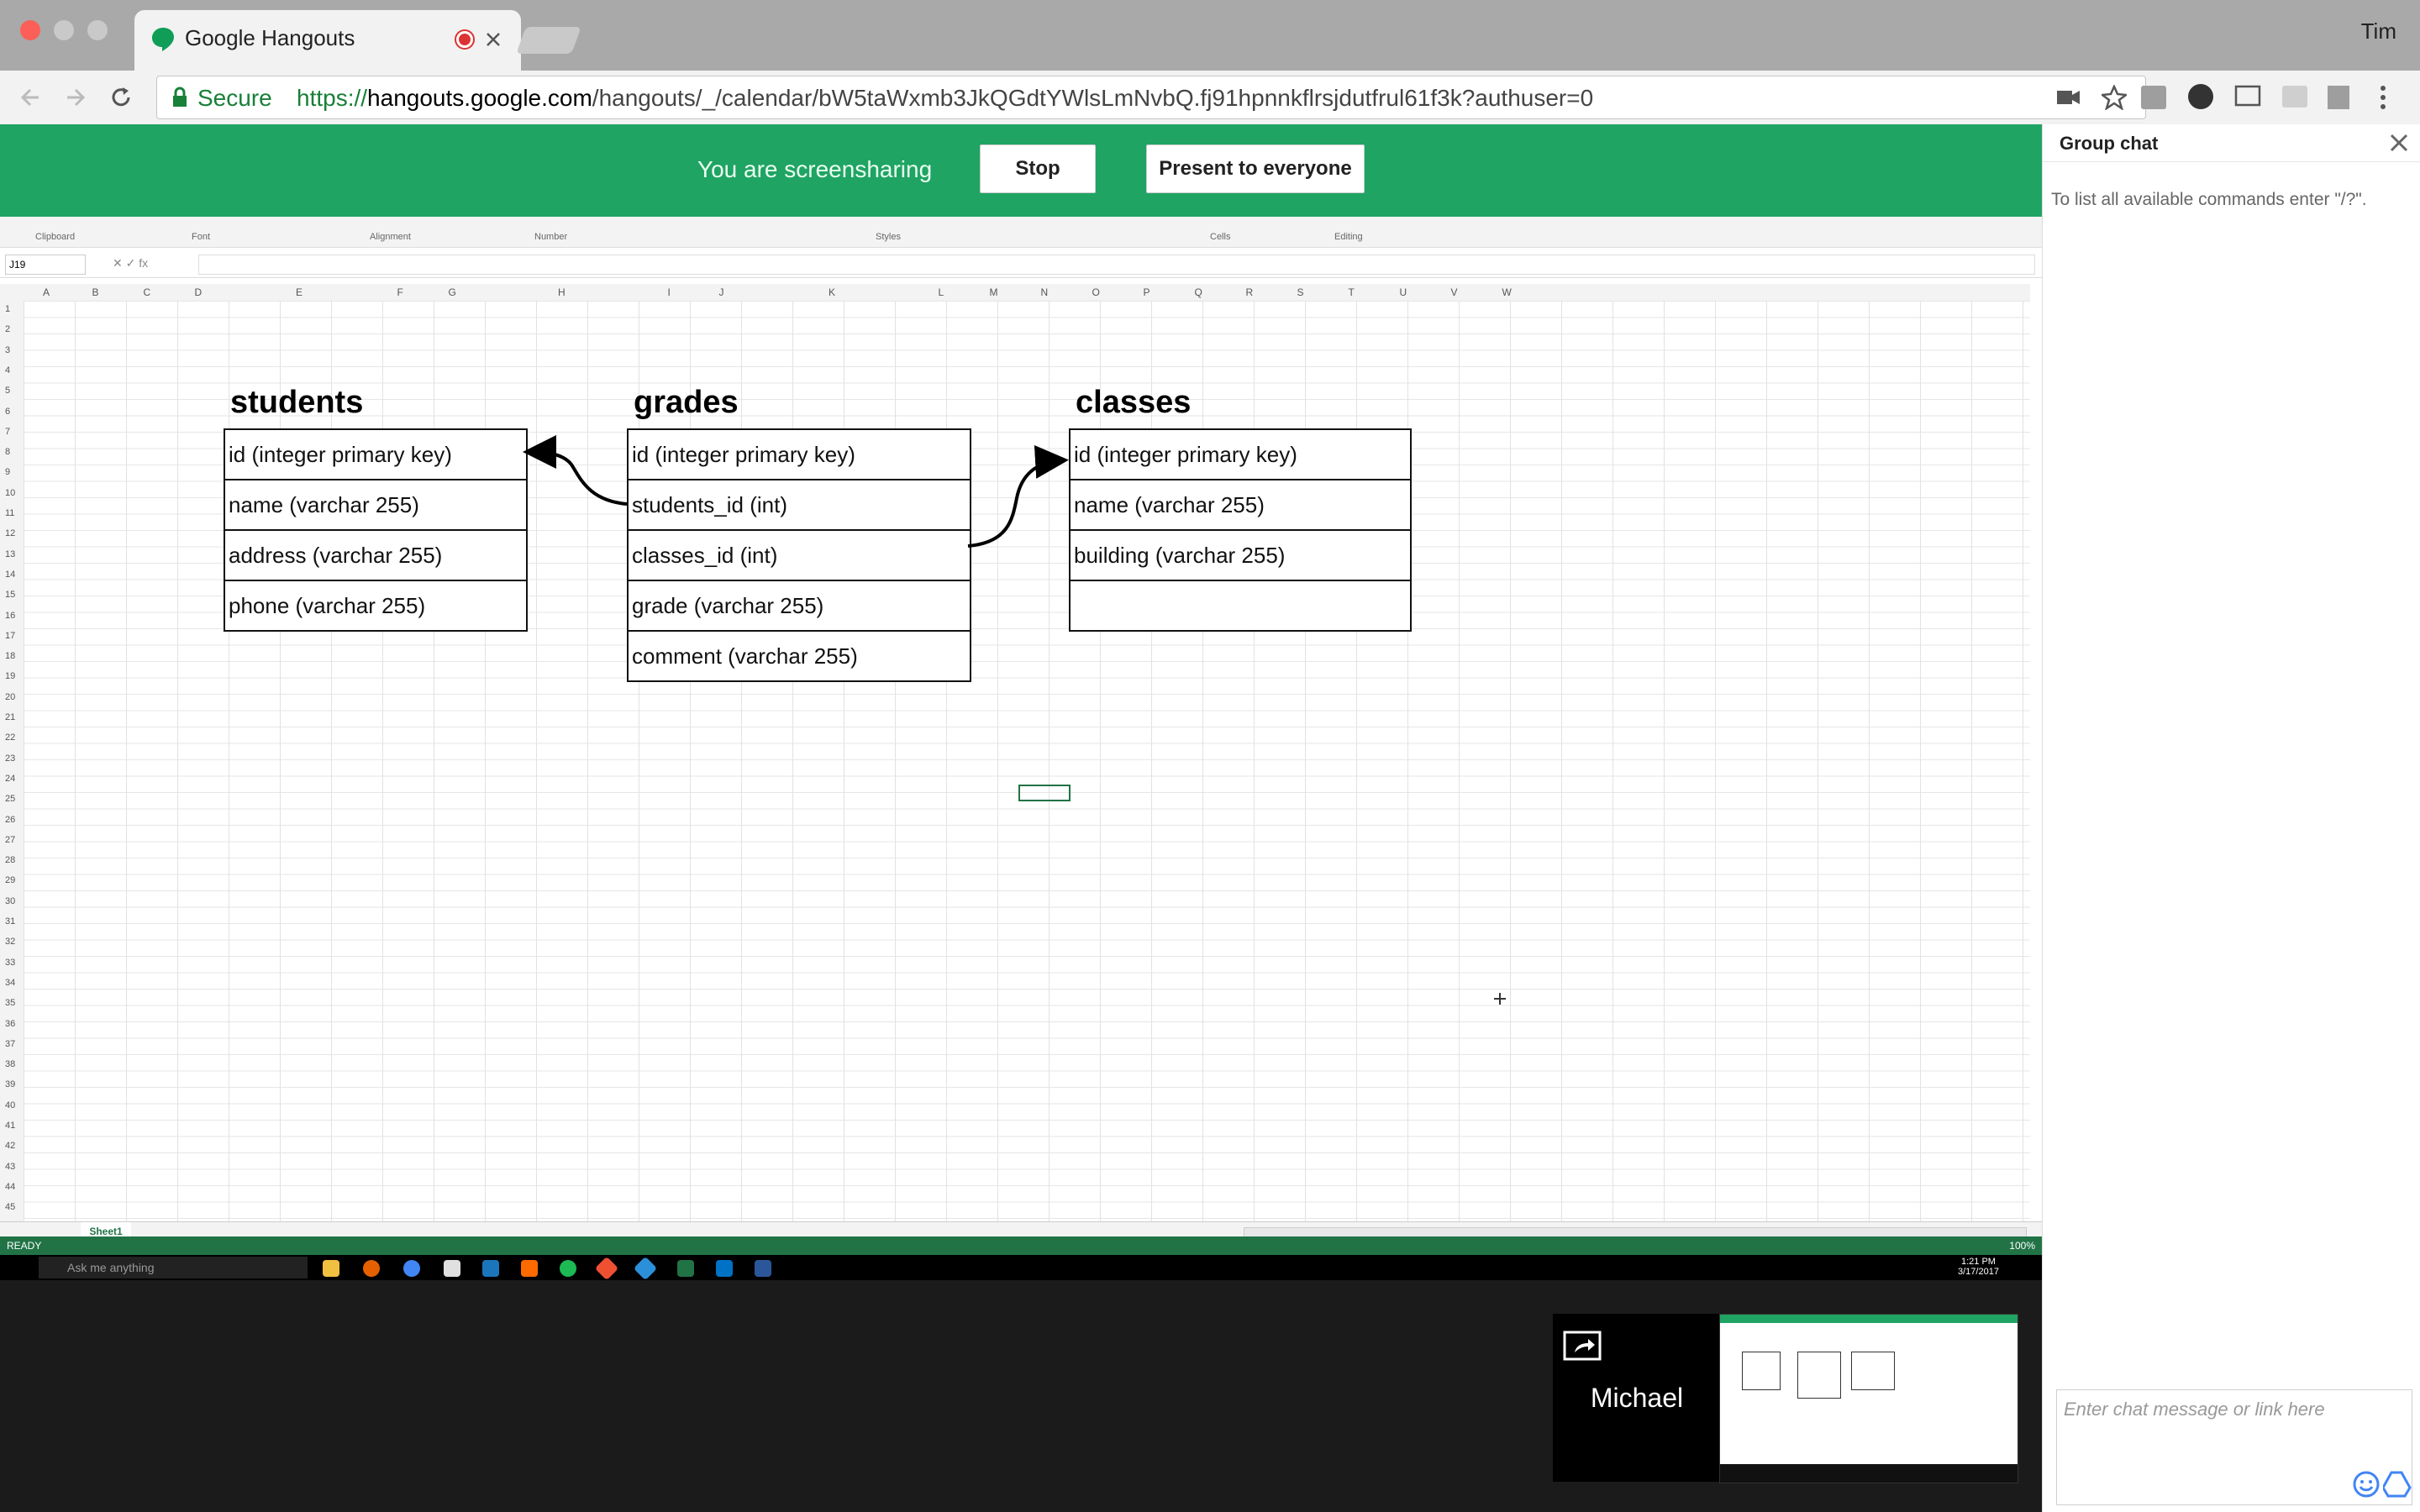 The height and width of the screenshot is (1512, 2420). I want to click on url-host: hangouts.google.com, so click(480, 98).